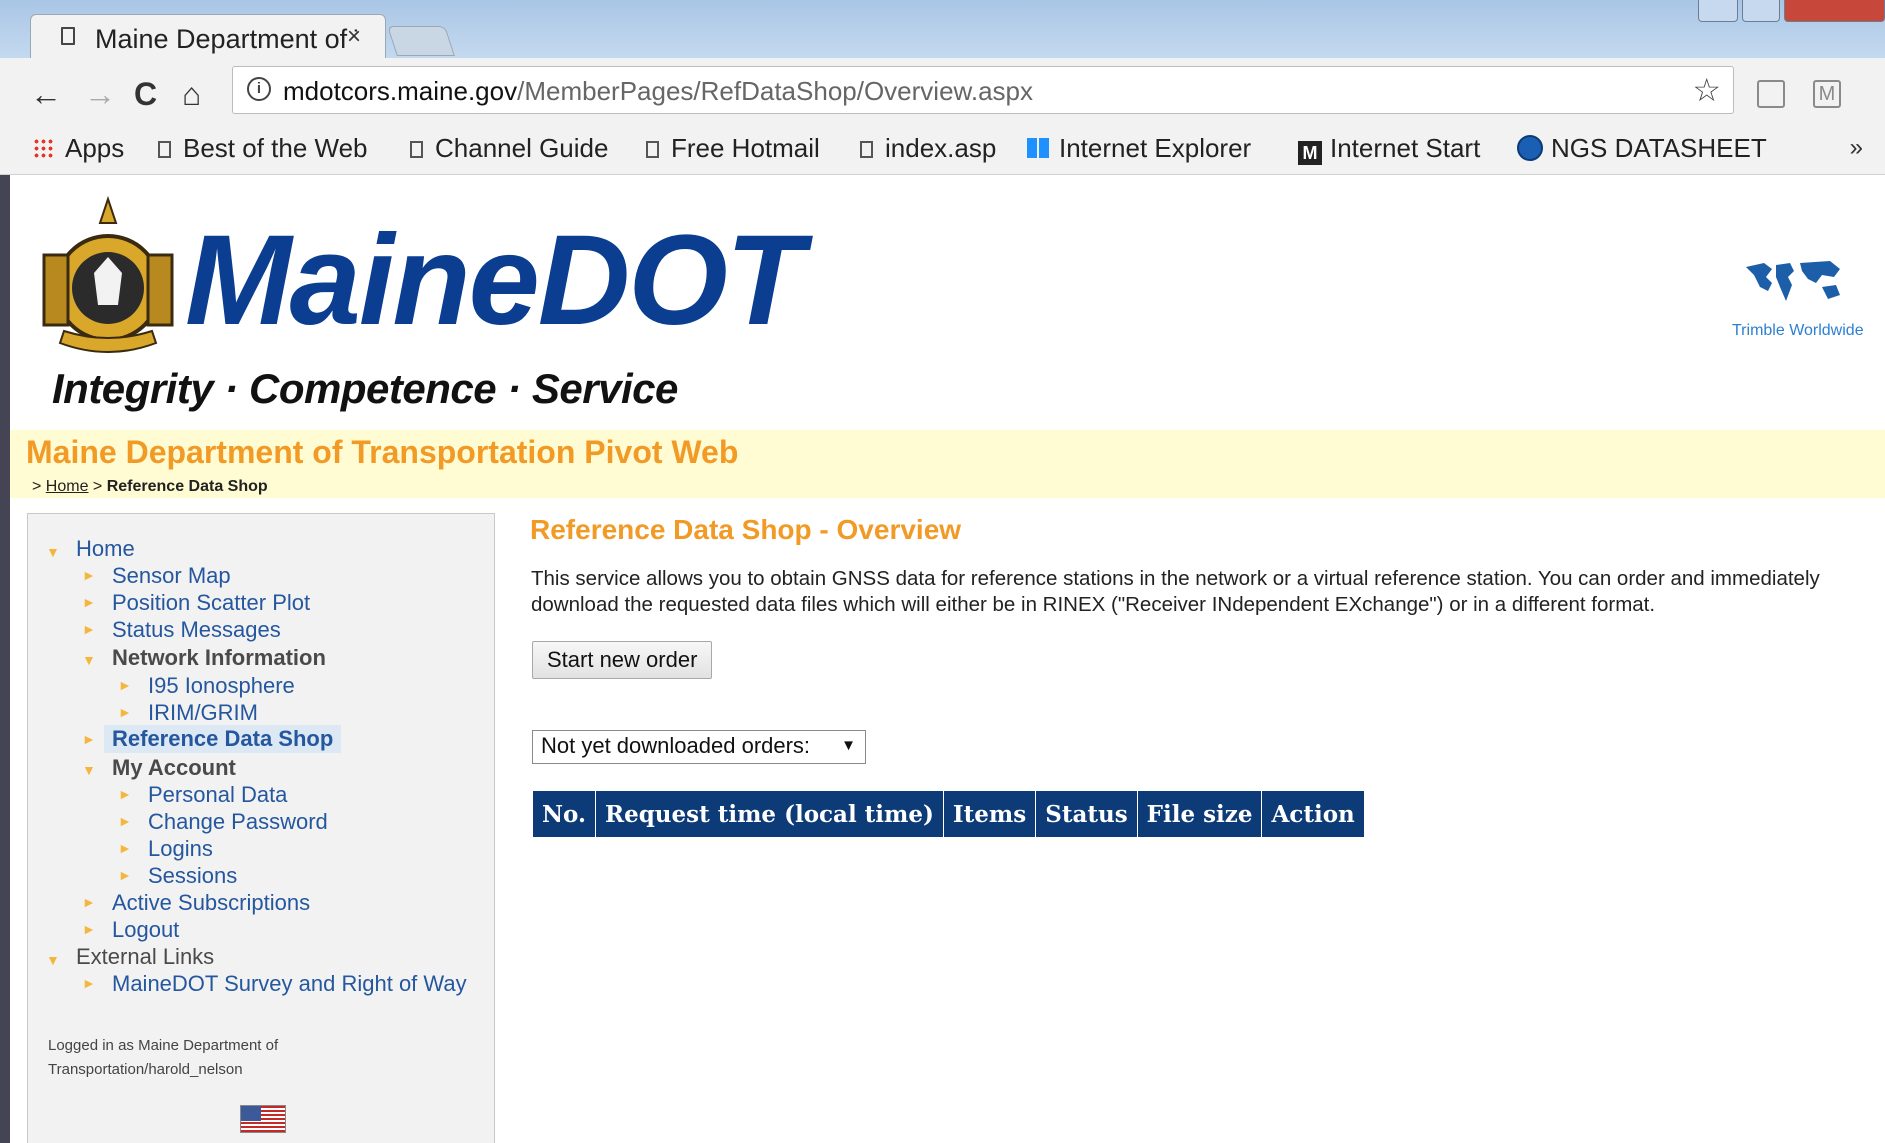 The width and height of the screenshot is (1885, 1143). I want to click on bookmark-label: Apps, so click(95, 148).